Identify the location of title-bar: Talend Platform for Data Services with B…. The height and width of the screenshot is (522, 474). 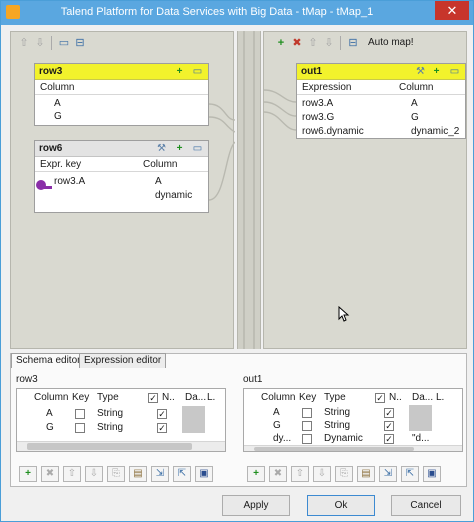
(237, 13).